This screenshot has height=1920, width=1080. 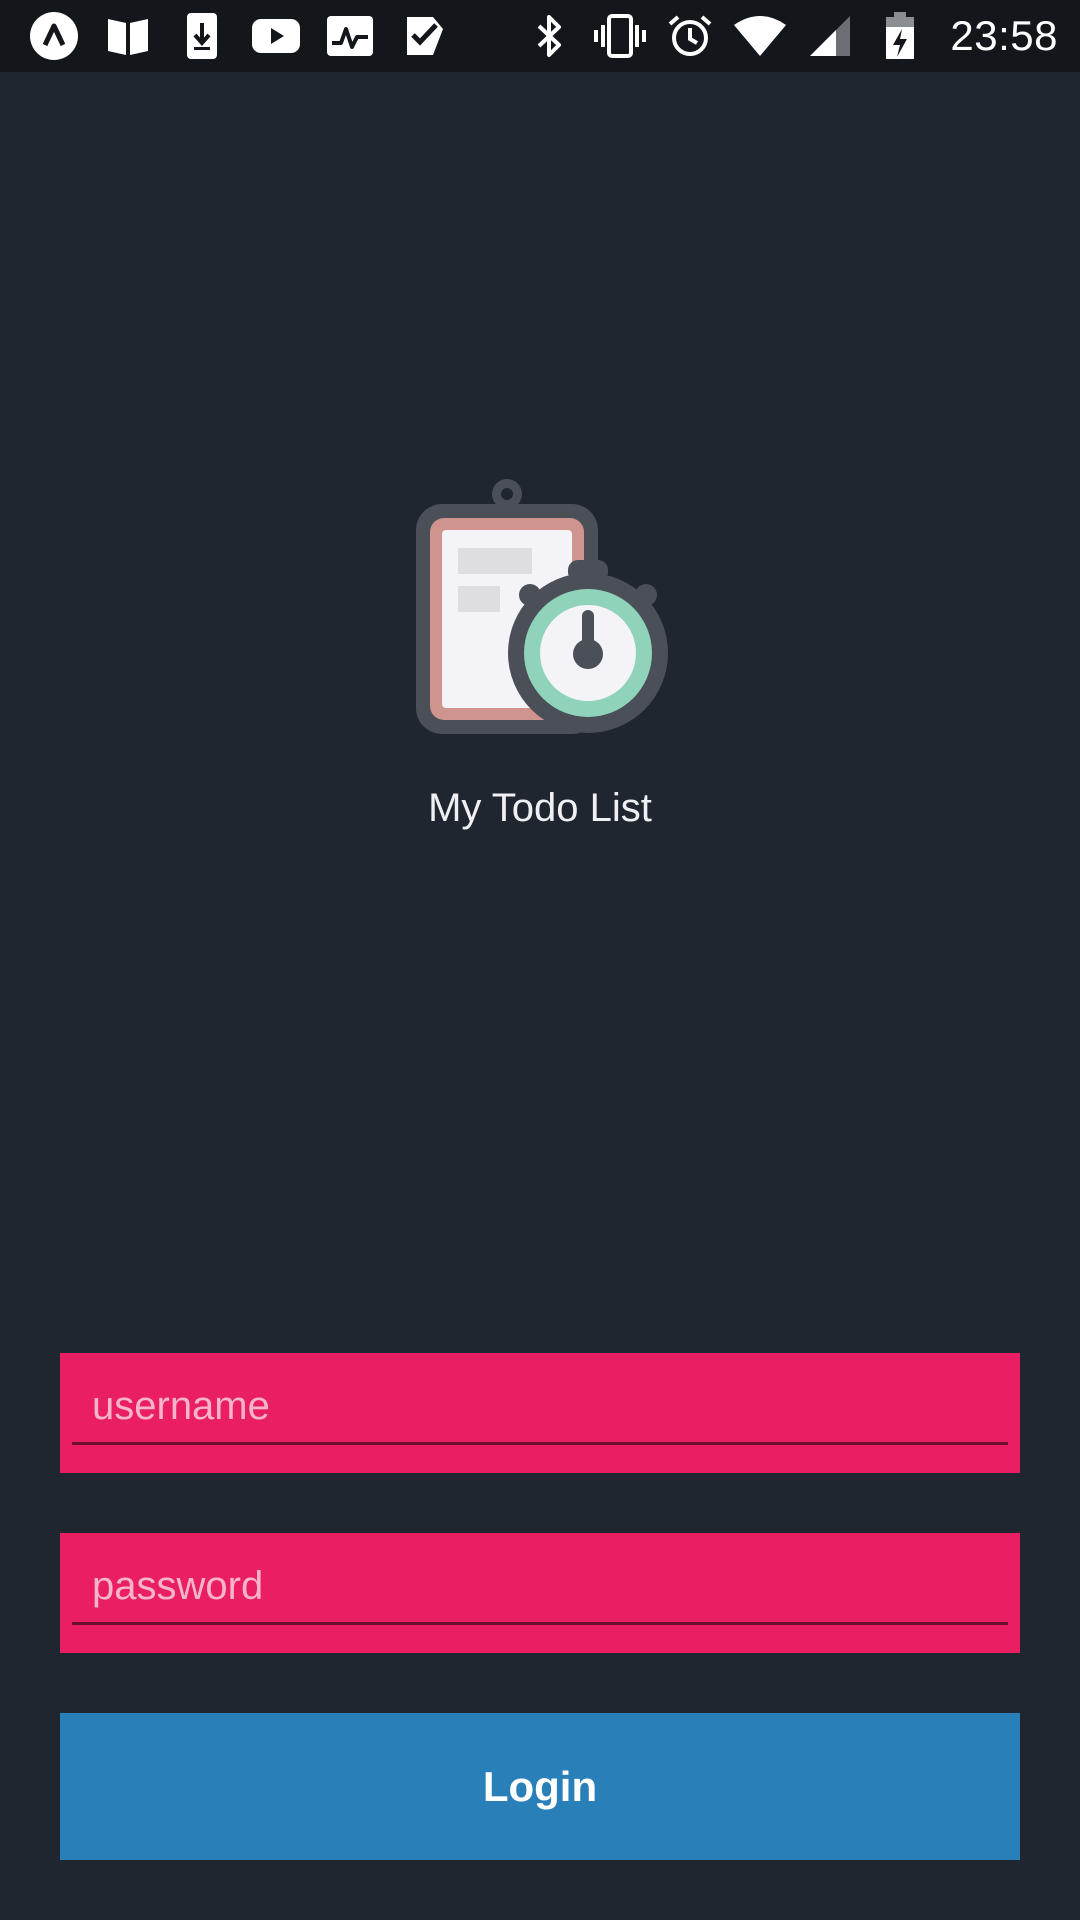 I want to click on status-time: 23:58, so click(x=1004, y=35).